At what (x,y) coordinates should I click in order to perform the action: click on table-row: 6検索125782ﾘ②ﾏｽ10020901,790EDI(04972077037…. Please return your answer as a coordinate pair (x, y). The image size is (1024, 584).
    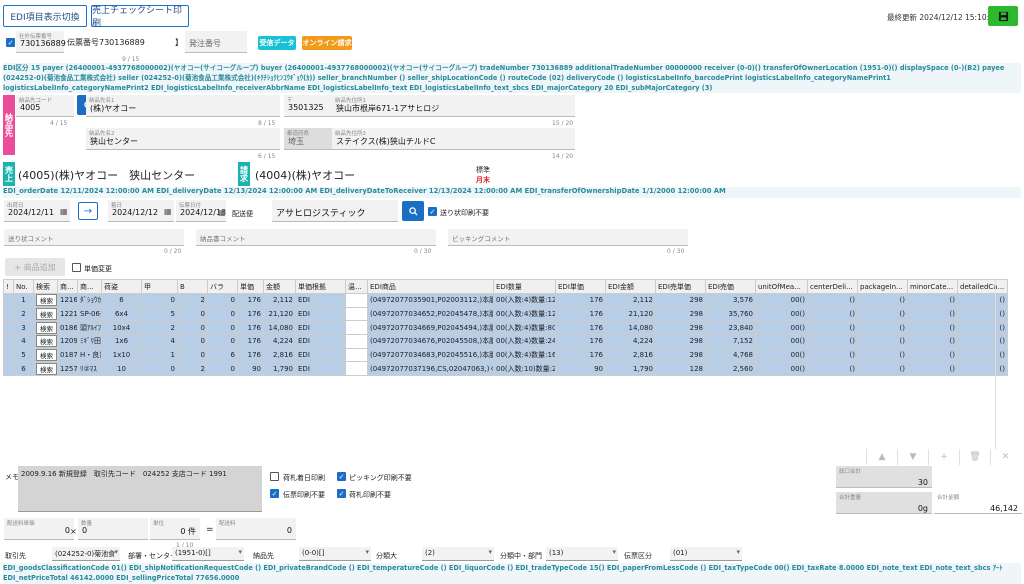
    Looking at the image, I should click on (505, 369).